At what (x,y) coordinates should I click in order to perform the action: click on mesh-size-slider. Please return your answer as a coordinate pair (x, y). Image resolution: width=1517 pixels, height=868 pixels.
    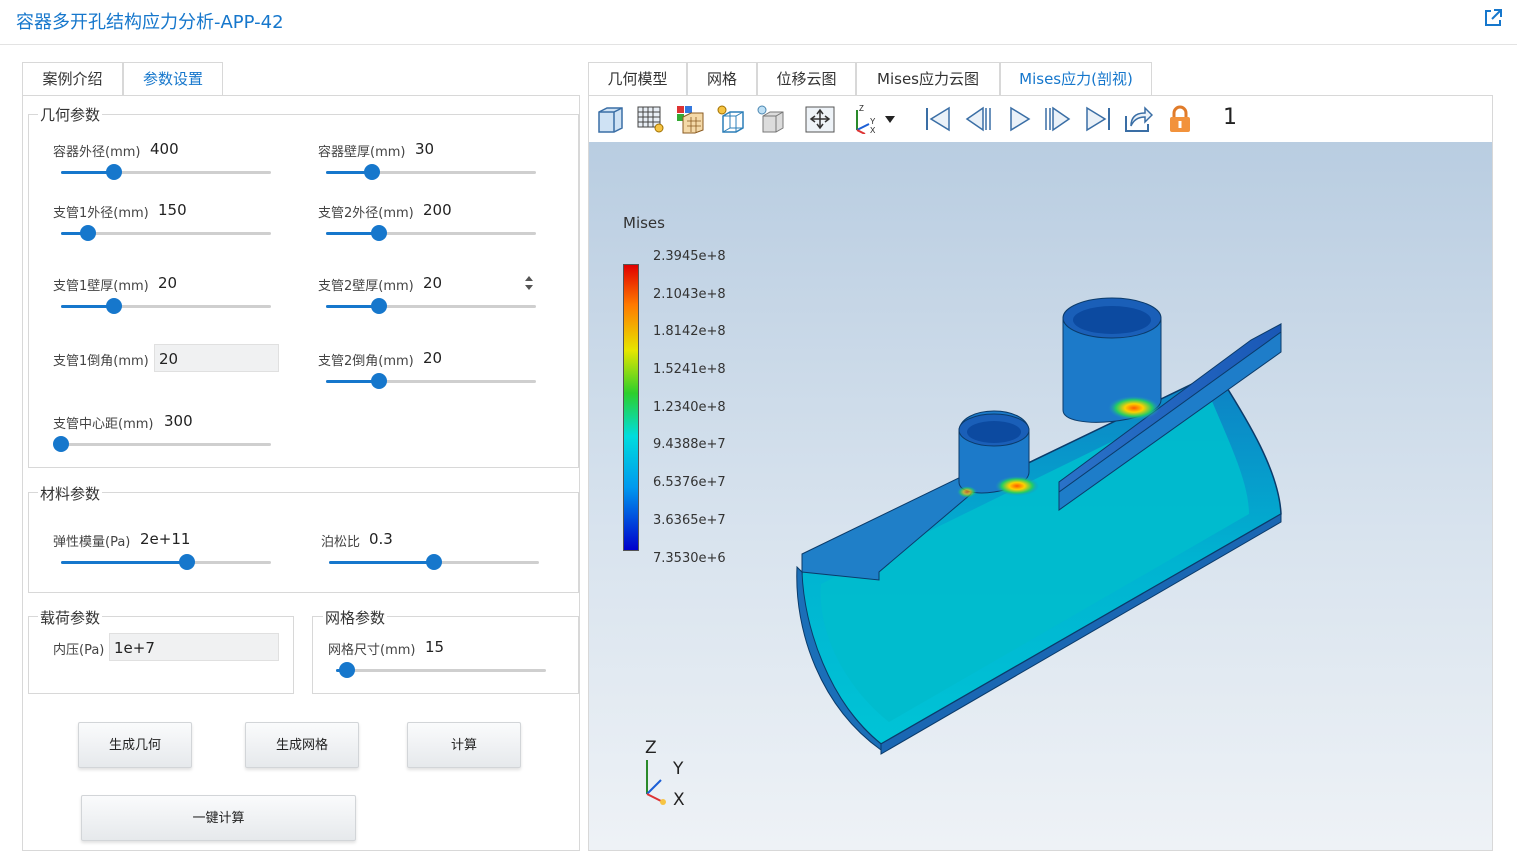
    Looking at the image, I should click on (441, 670).